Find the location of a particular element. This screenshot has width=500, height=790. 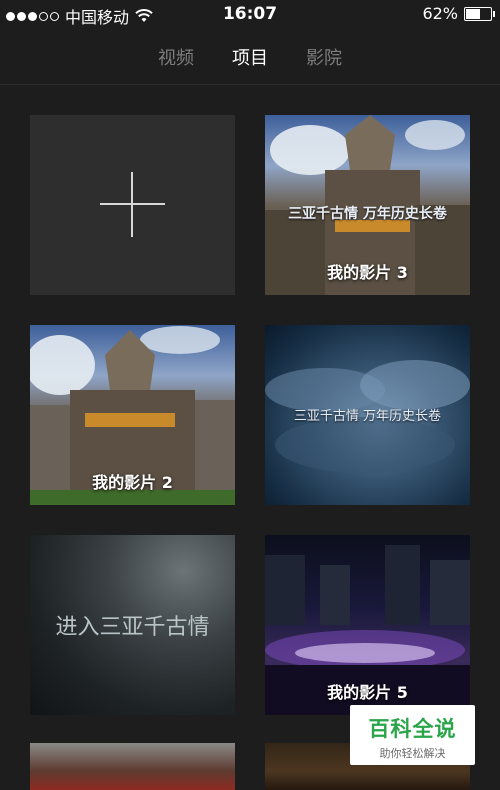

battery-percent: 62% is located at coordinates (440, 13).